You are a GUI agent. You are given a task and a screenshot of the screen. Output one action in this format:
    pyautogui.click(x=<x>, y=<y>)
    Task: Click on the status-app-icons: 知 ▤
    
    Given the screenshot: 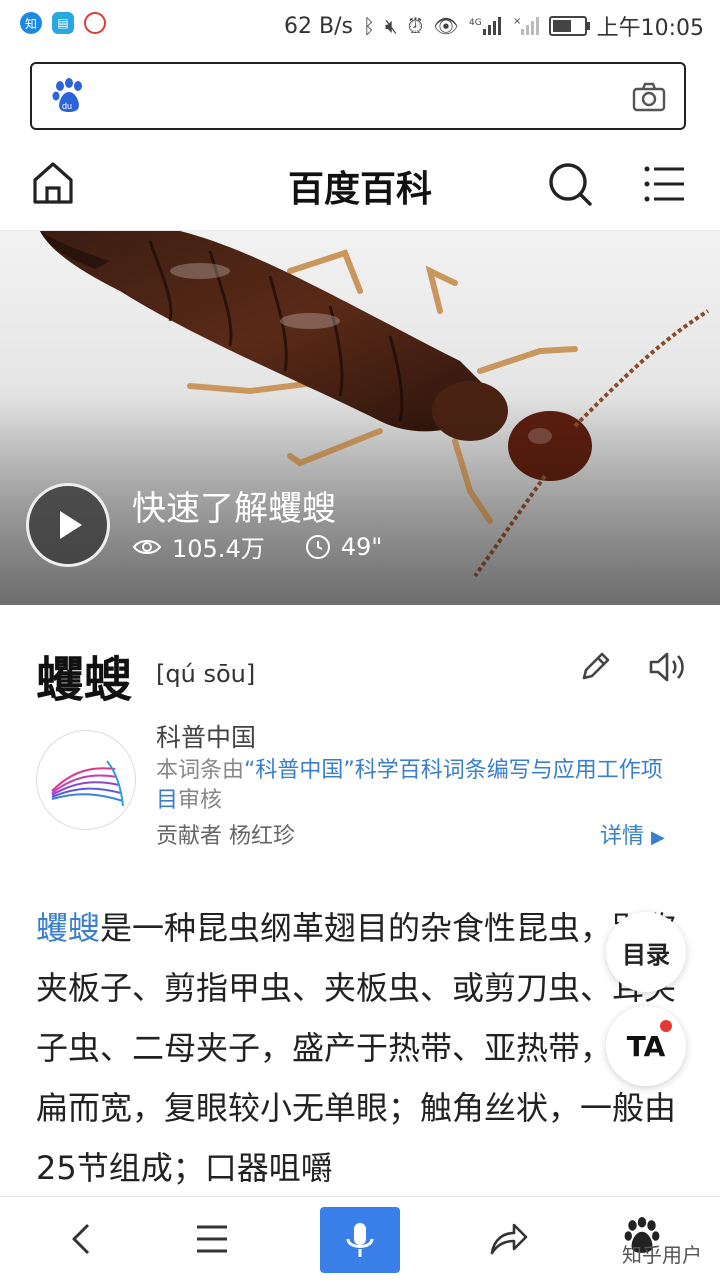 What is the action you would take?
    pyautogui.click(x=63, y=23)
    